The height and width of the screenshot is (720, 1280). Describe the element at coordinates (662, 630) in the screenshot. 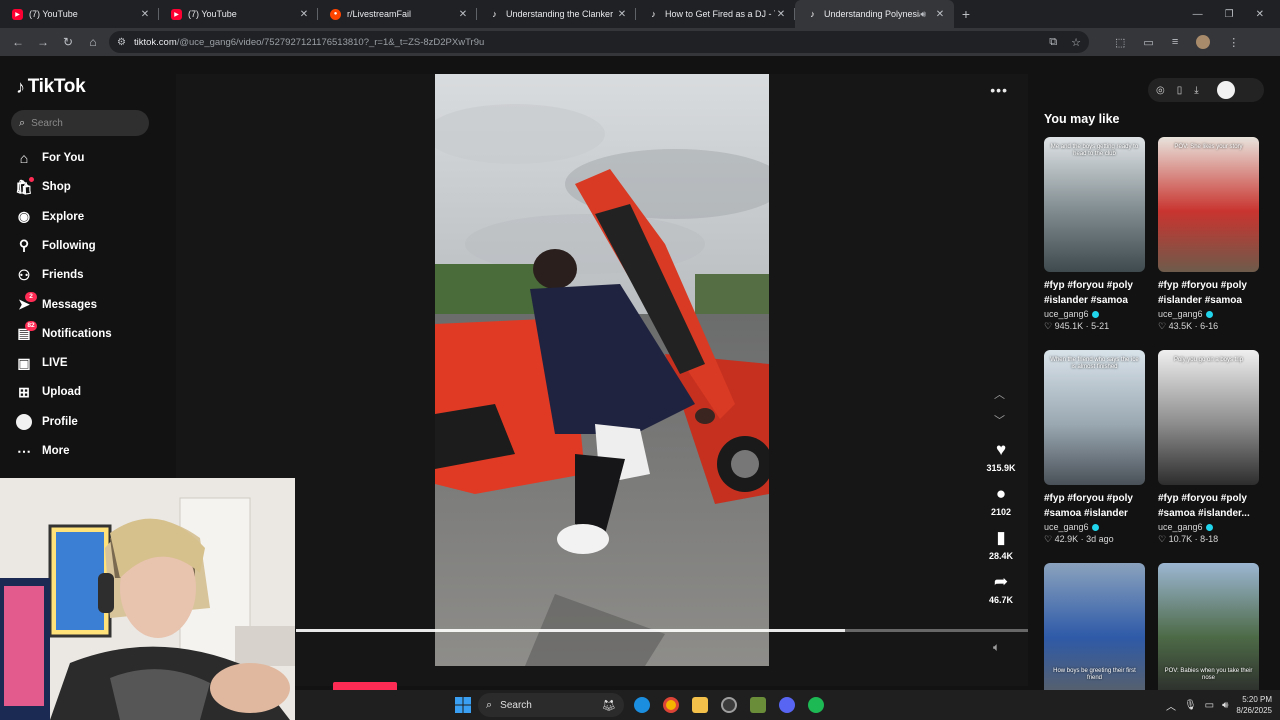

I see `video-progress-bar` at that location.